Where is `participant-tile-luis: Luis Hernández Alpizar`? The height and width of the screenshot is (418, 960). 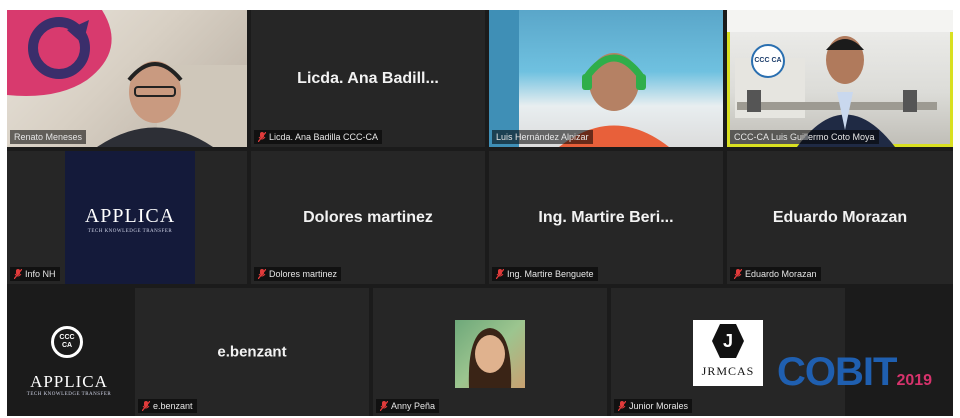
participant-tile-luis: Luis Hernández Alpizar is located at coordinates (606, 78).